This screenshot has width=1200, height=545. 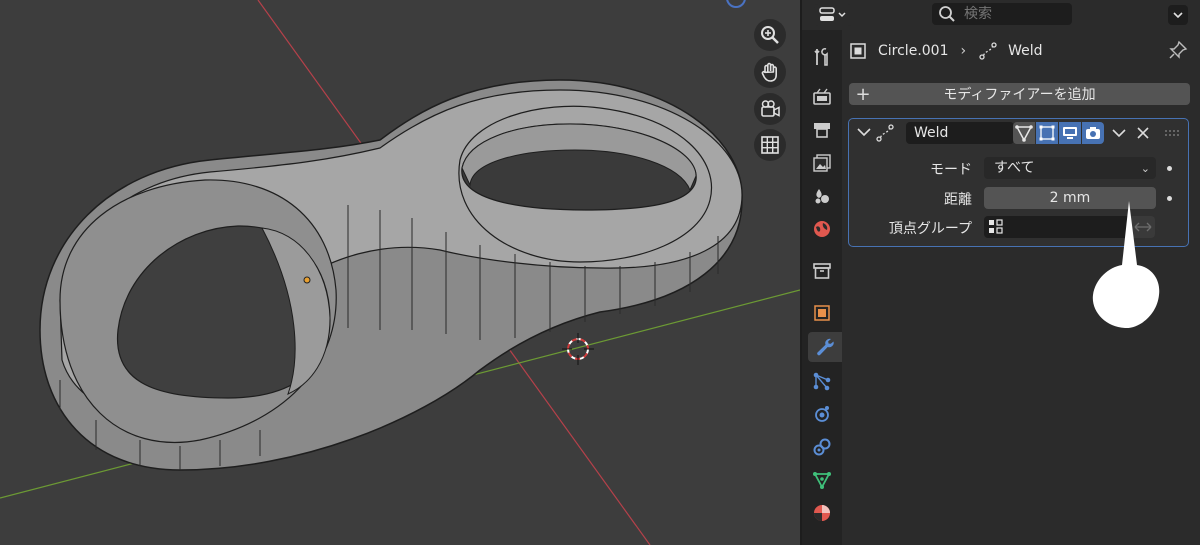 I want to click on on-cage-toggle, so click(x=1047, y=133).